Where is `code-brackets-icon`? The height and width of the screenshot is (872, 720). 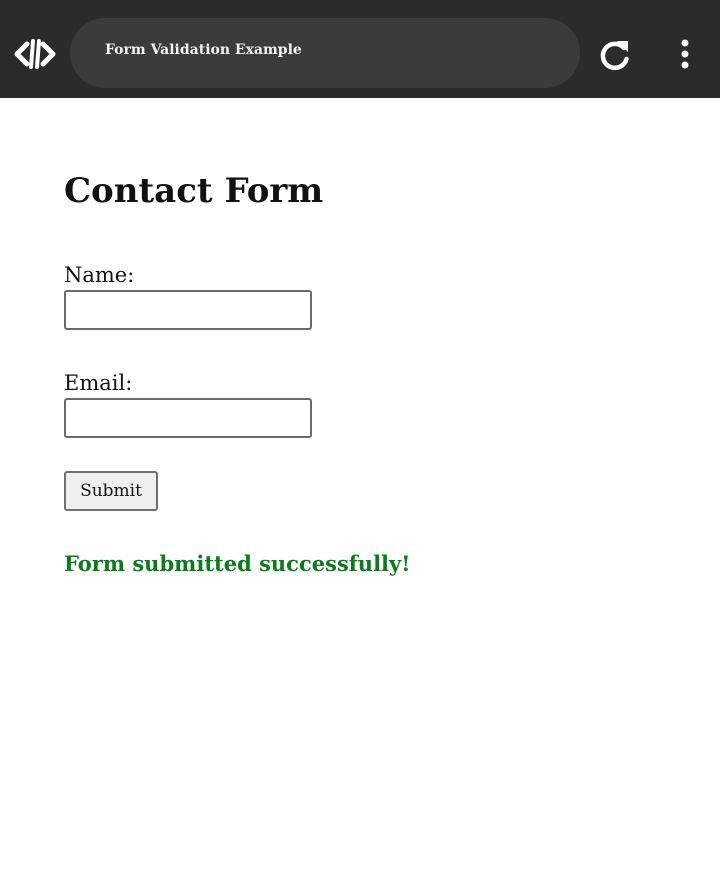
code-brackets-icon is located at coordinates (35, 54).